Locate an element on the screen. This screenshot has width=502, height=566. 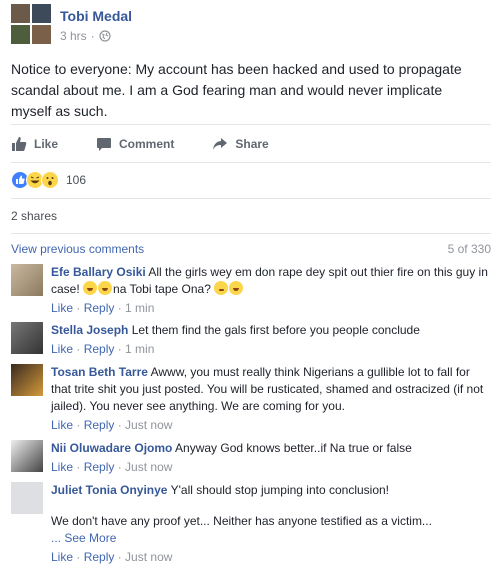
post-header: Tobi Medal 3 hrs · is located at coordinates (251, 26).